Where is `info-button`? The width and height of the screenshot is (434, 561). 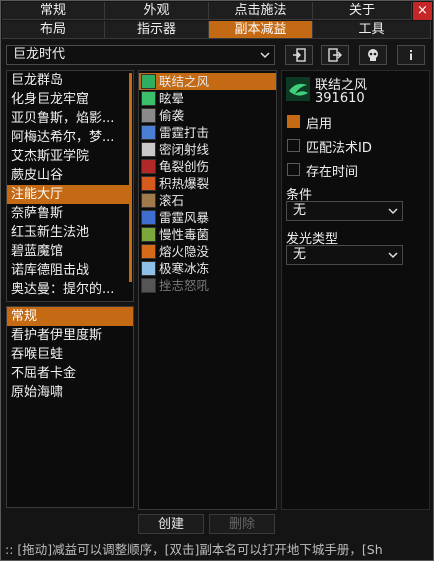
info-button is located at coordinates (411, 55).